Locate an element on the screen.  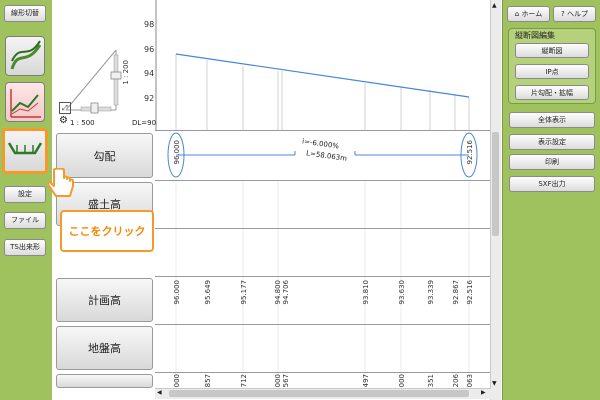
profile-line is located at coordinates (322, 75).